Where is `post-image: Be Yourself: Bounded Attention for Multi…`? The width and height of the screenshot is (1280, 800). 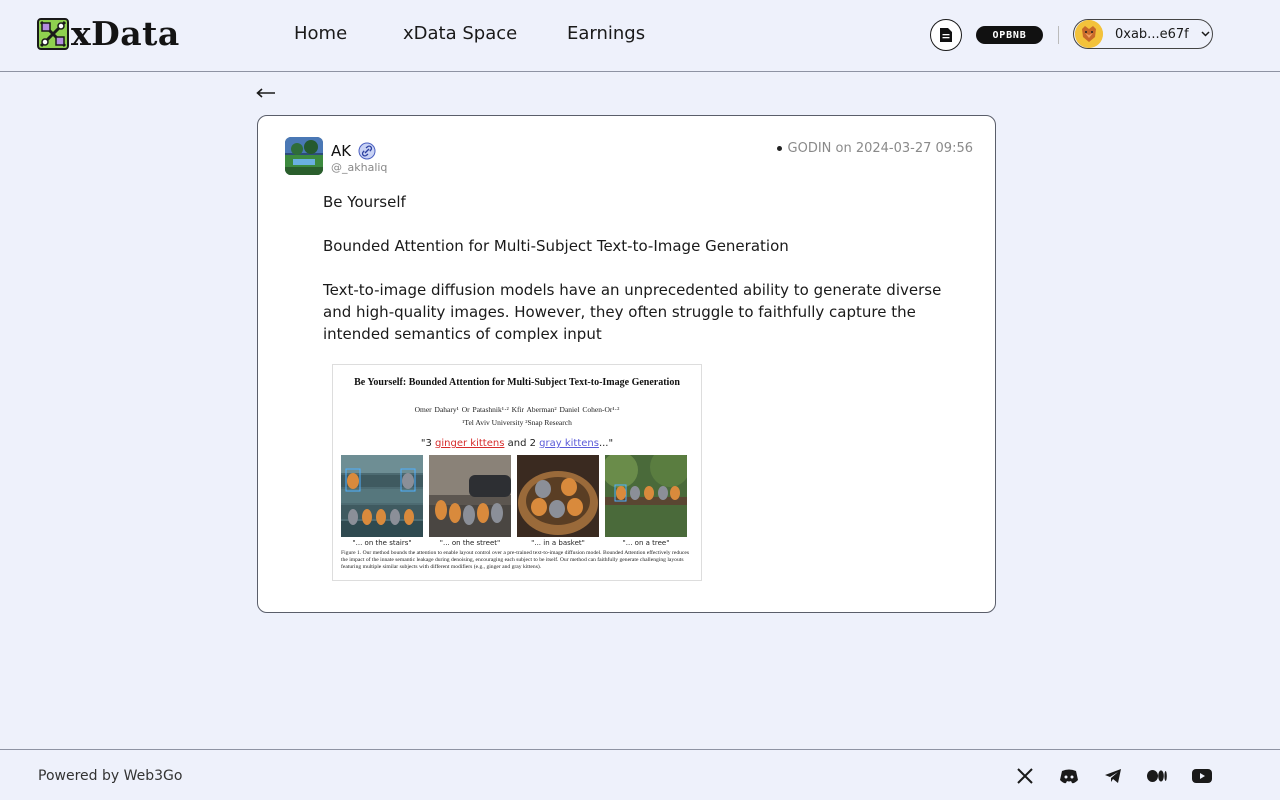
post-image: Be Yourself: Bounded Attention for Multi… is located at coordinates (517, 472).